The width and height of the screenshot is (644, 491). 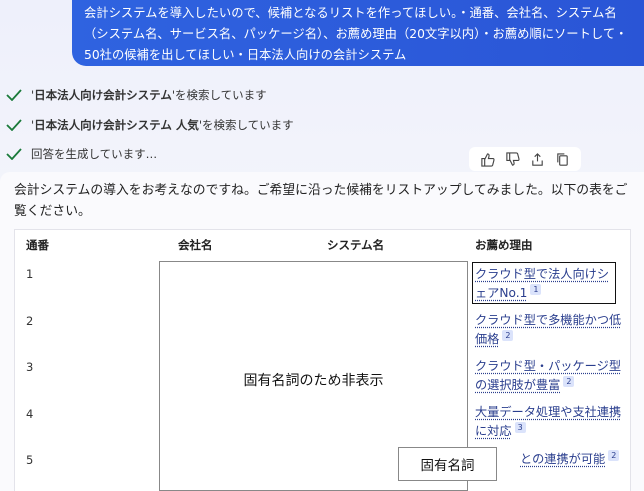 What do you see at coordinates (116, 125) in the screenshot?
I see `search-query: 日本法人向け会計システム 人気` at bounding box center [116, 125].